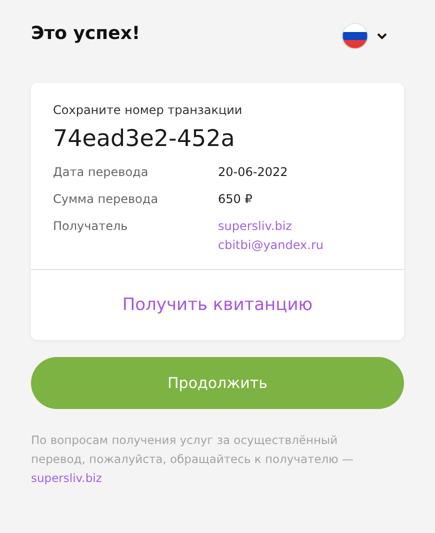  I want to click on flag-icon, so click(355, 36).